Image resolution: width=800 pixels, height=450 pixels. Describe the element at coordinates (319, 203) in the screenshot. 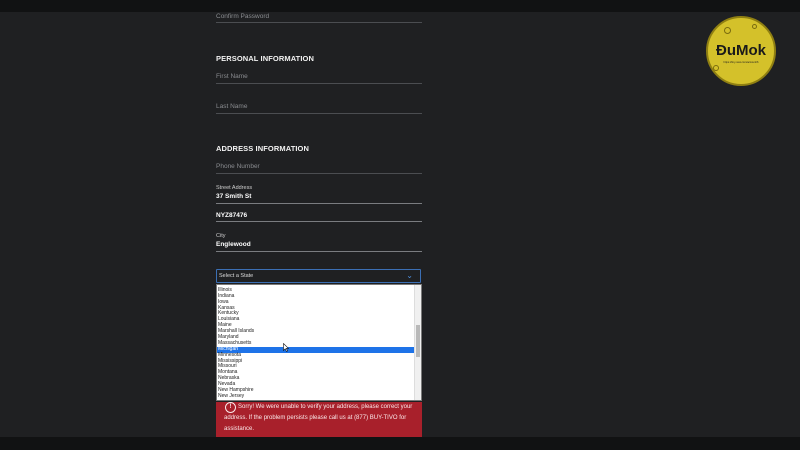

I see `street-address-underline` at that location.